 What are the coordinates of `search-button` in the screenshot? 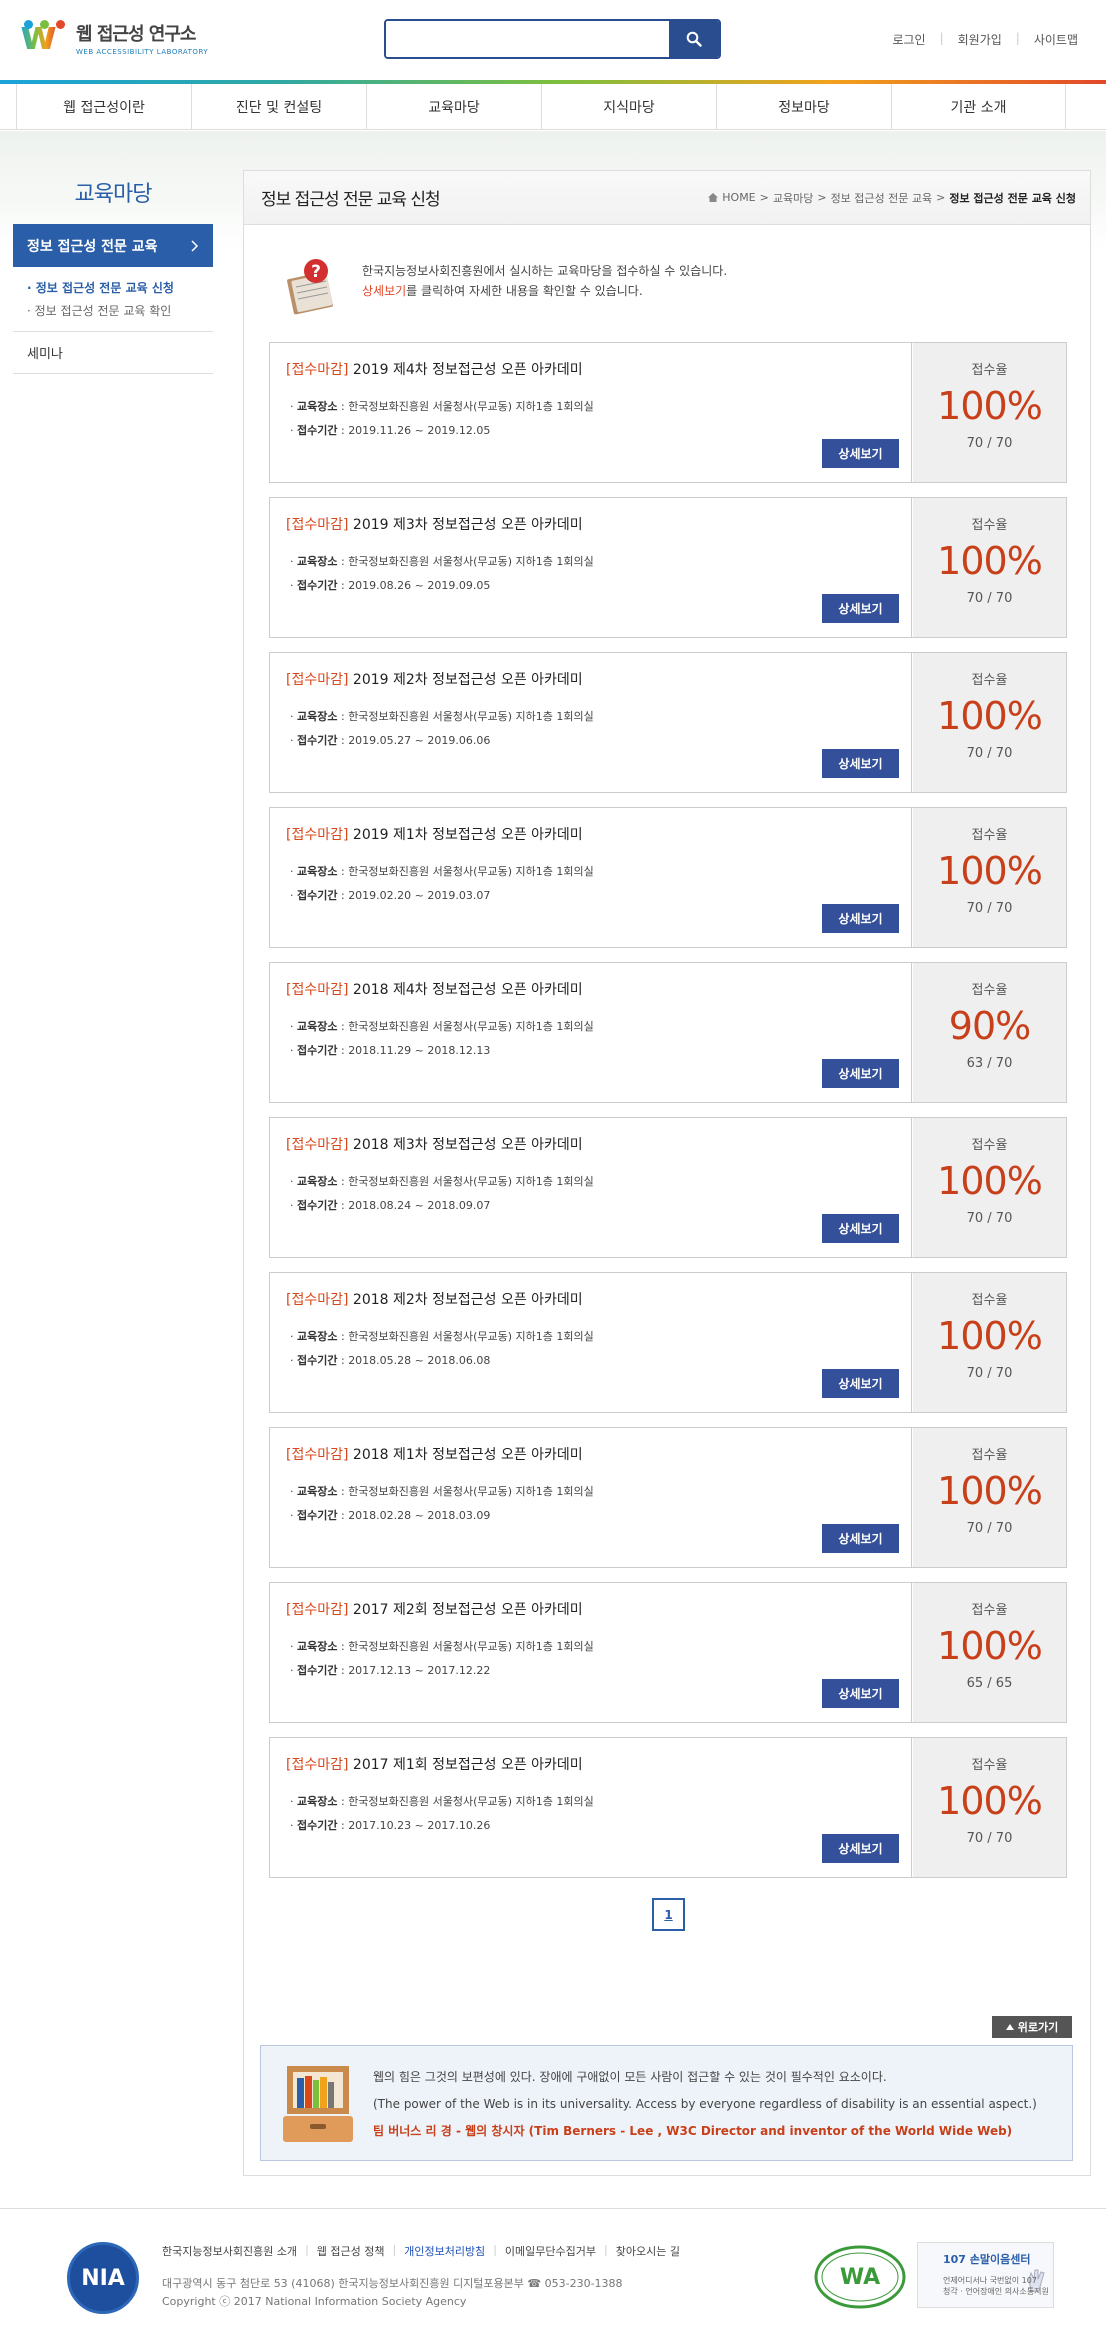 It's located at (694, 39).